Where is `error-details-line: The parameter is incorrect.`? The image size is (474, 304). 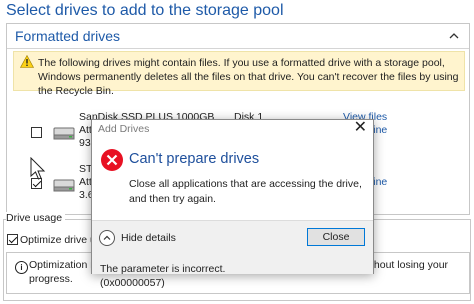 error-details-line: The parameter is incorrect. is located at coordinates (163, 269).